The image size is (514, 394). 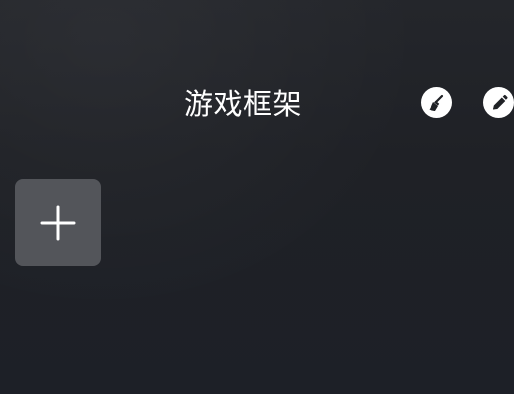 I want to click on plus-icon, so click(x=58, y=222).